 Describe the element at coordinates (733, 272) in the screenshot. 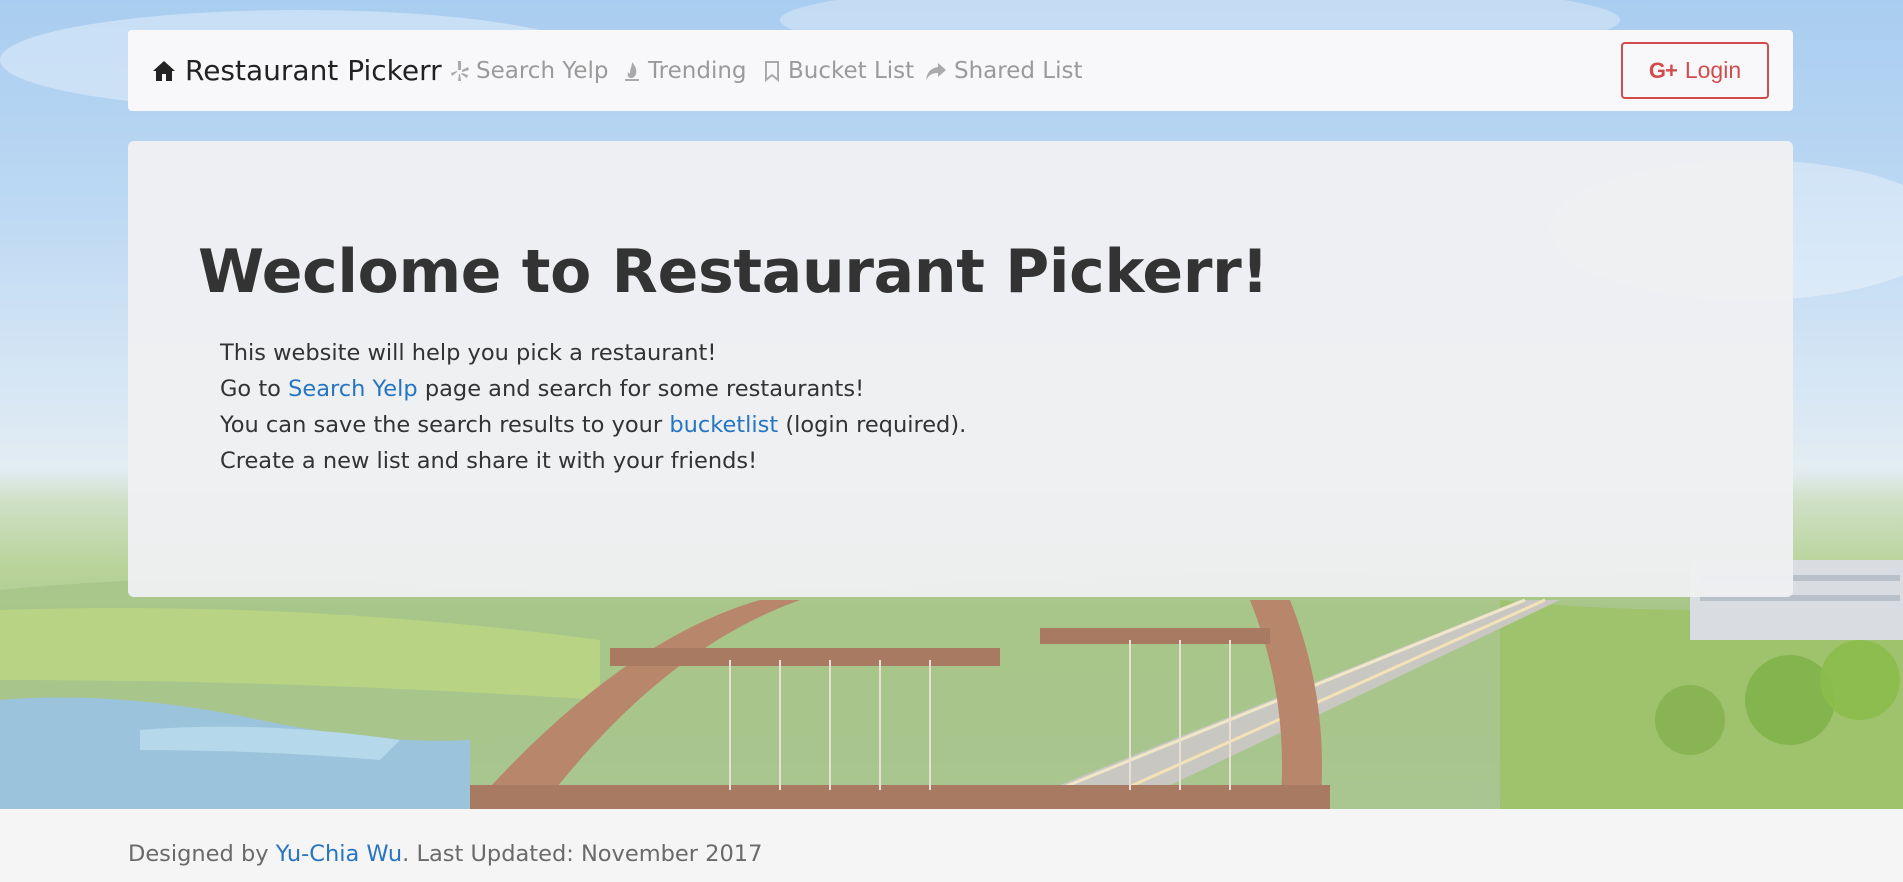

I see `page-title: Weclome to Restaurant Pickerr!` at that location.